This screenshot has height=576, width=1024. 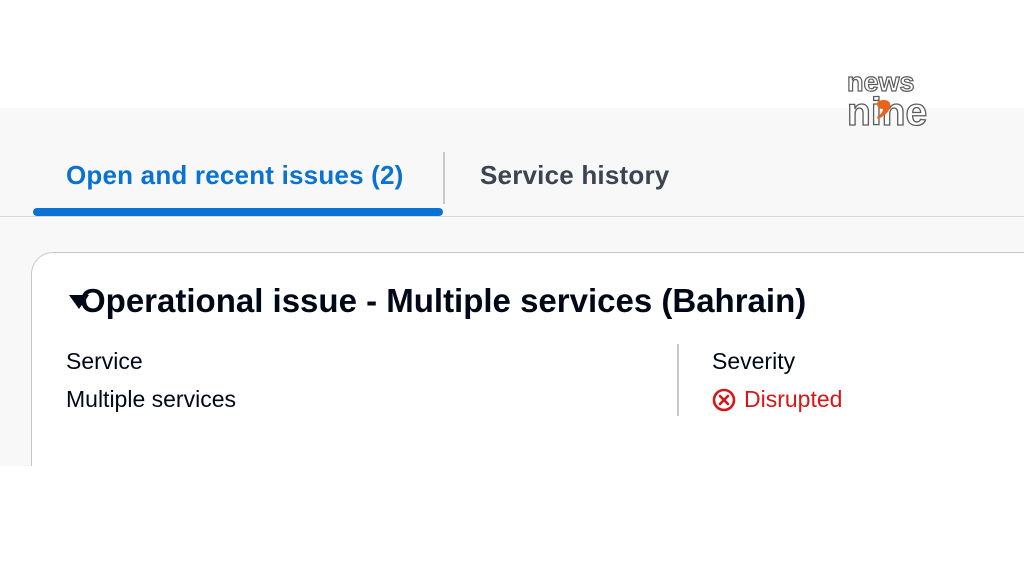 What do you see at coordinates (574, 175) in the screenshot?
I see `tab-service-history: Service history` at bounding box center [574, 175].